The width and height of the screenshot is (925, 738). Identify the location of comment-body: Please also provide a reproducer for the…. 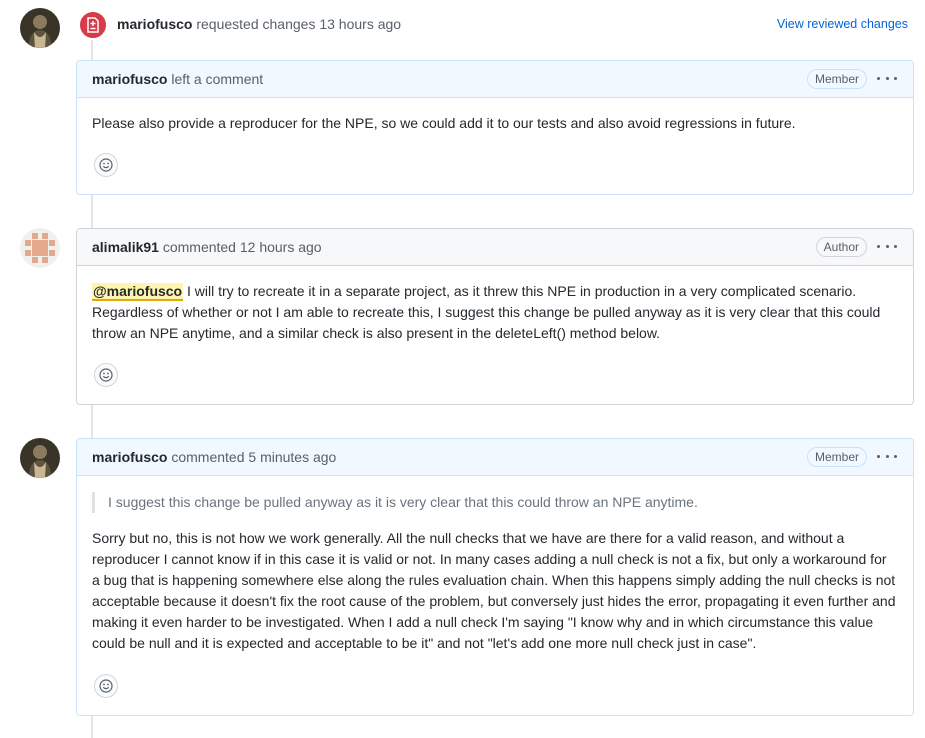
(495, 116).